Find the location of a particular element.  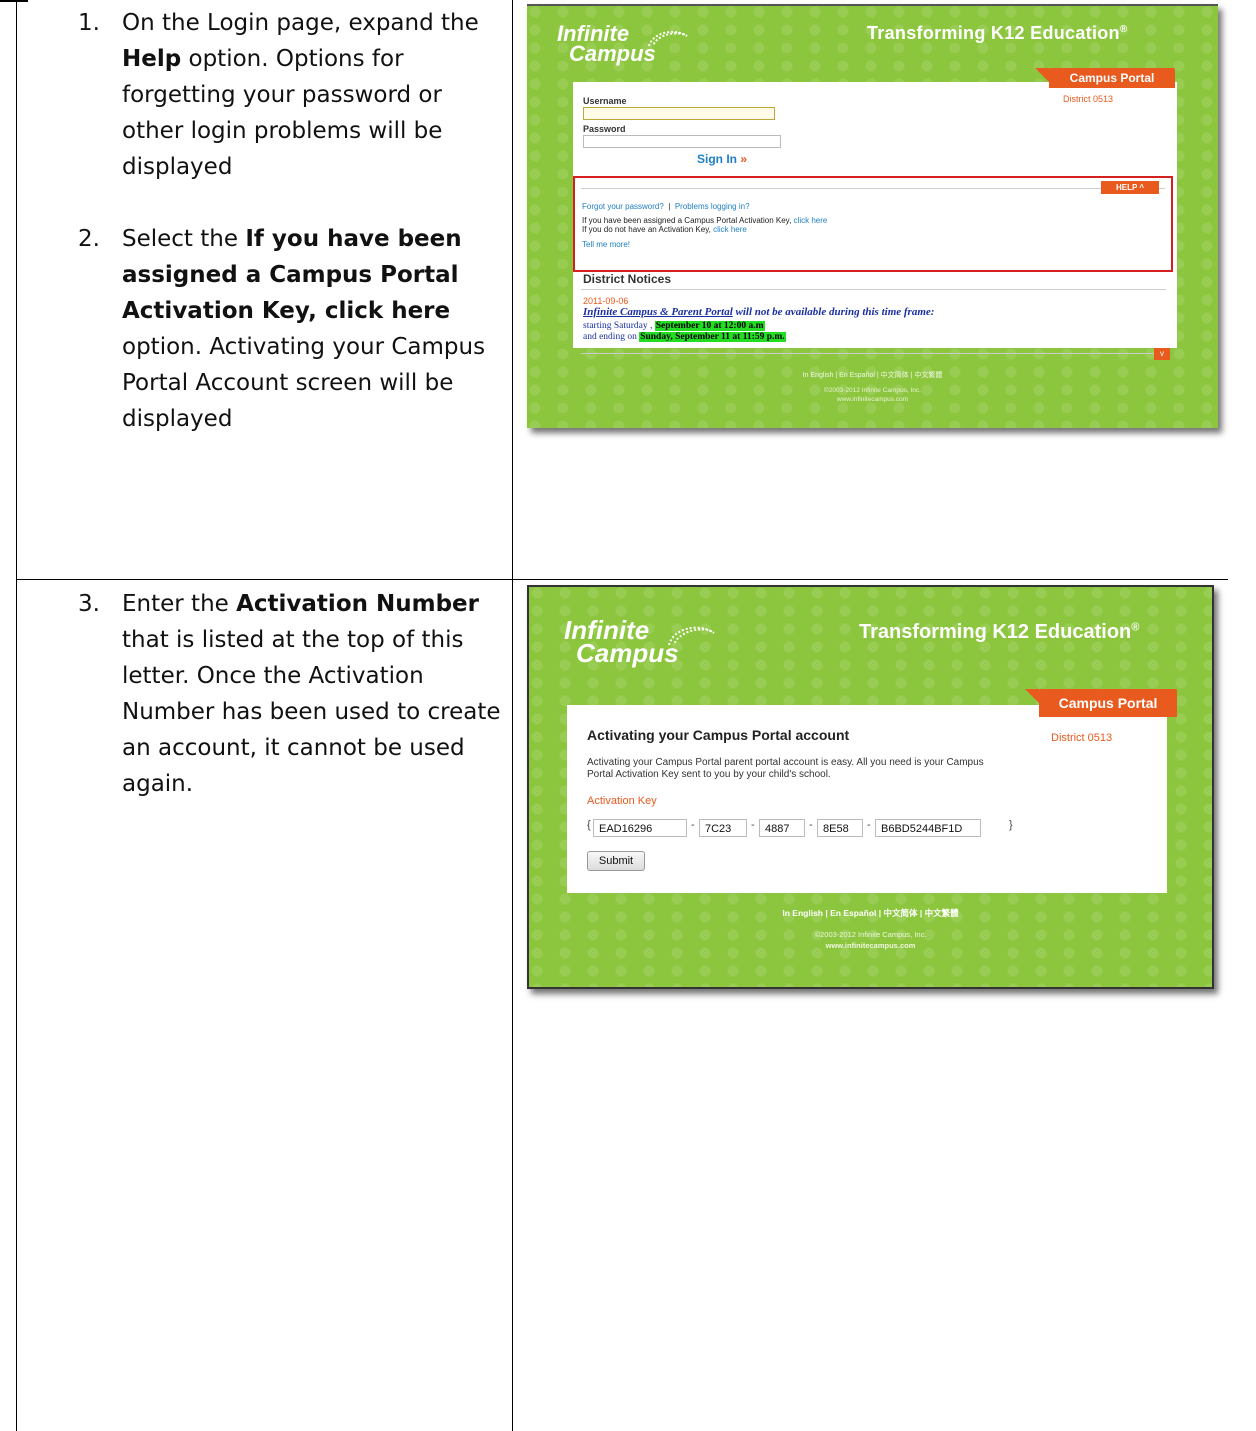

activation-key-field-3: 4887 is located at coordinates (782, 828).